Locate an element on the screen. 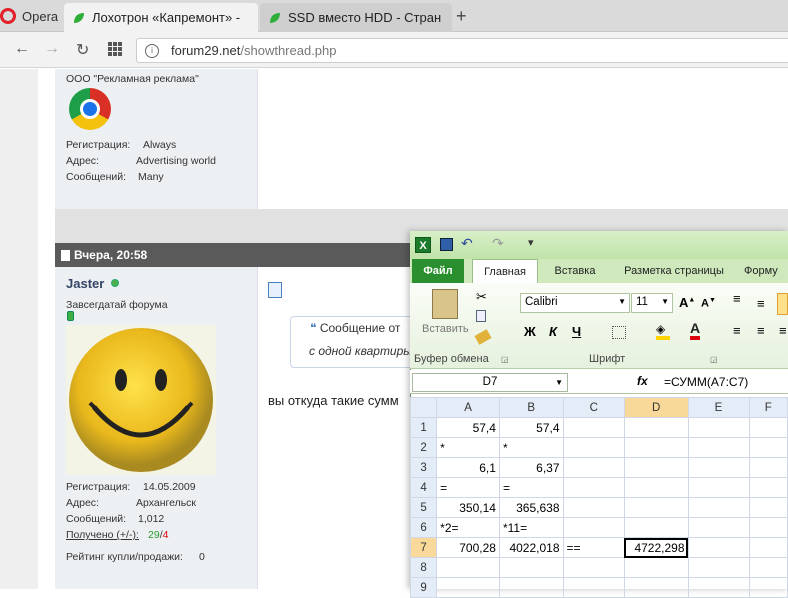 The height and width of the screenshot is (598, 788). select-all-corner is located at coordinates (423, 407).